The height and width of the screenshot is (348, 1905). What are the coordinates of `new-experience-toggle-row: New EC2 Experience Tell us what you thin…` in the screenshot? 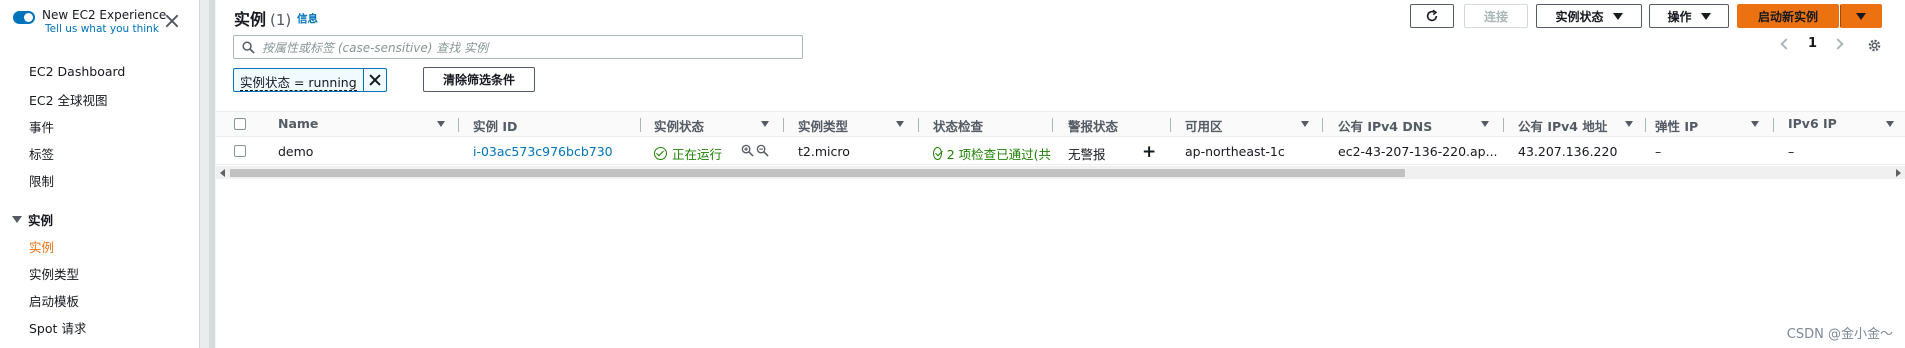 It's located at (89, 22).